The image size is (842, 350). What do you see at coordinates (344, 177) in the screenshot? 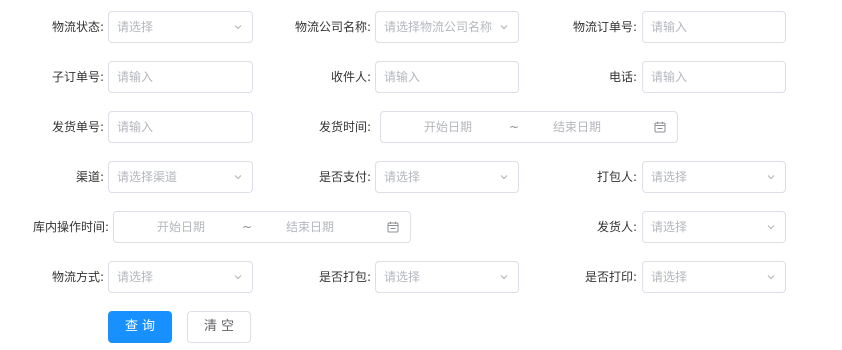
I see `is-paid-label: 是否支付:` at bounding box center [344, 177].